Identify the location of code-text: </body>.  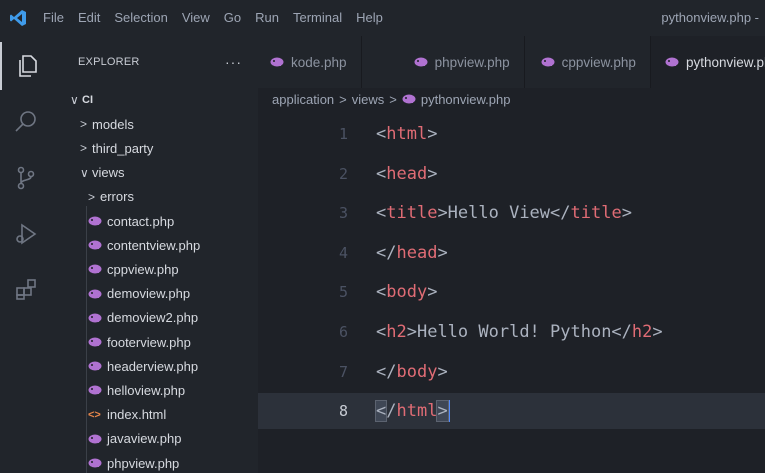
(412, 371).